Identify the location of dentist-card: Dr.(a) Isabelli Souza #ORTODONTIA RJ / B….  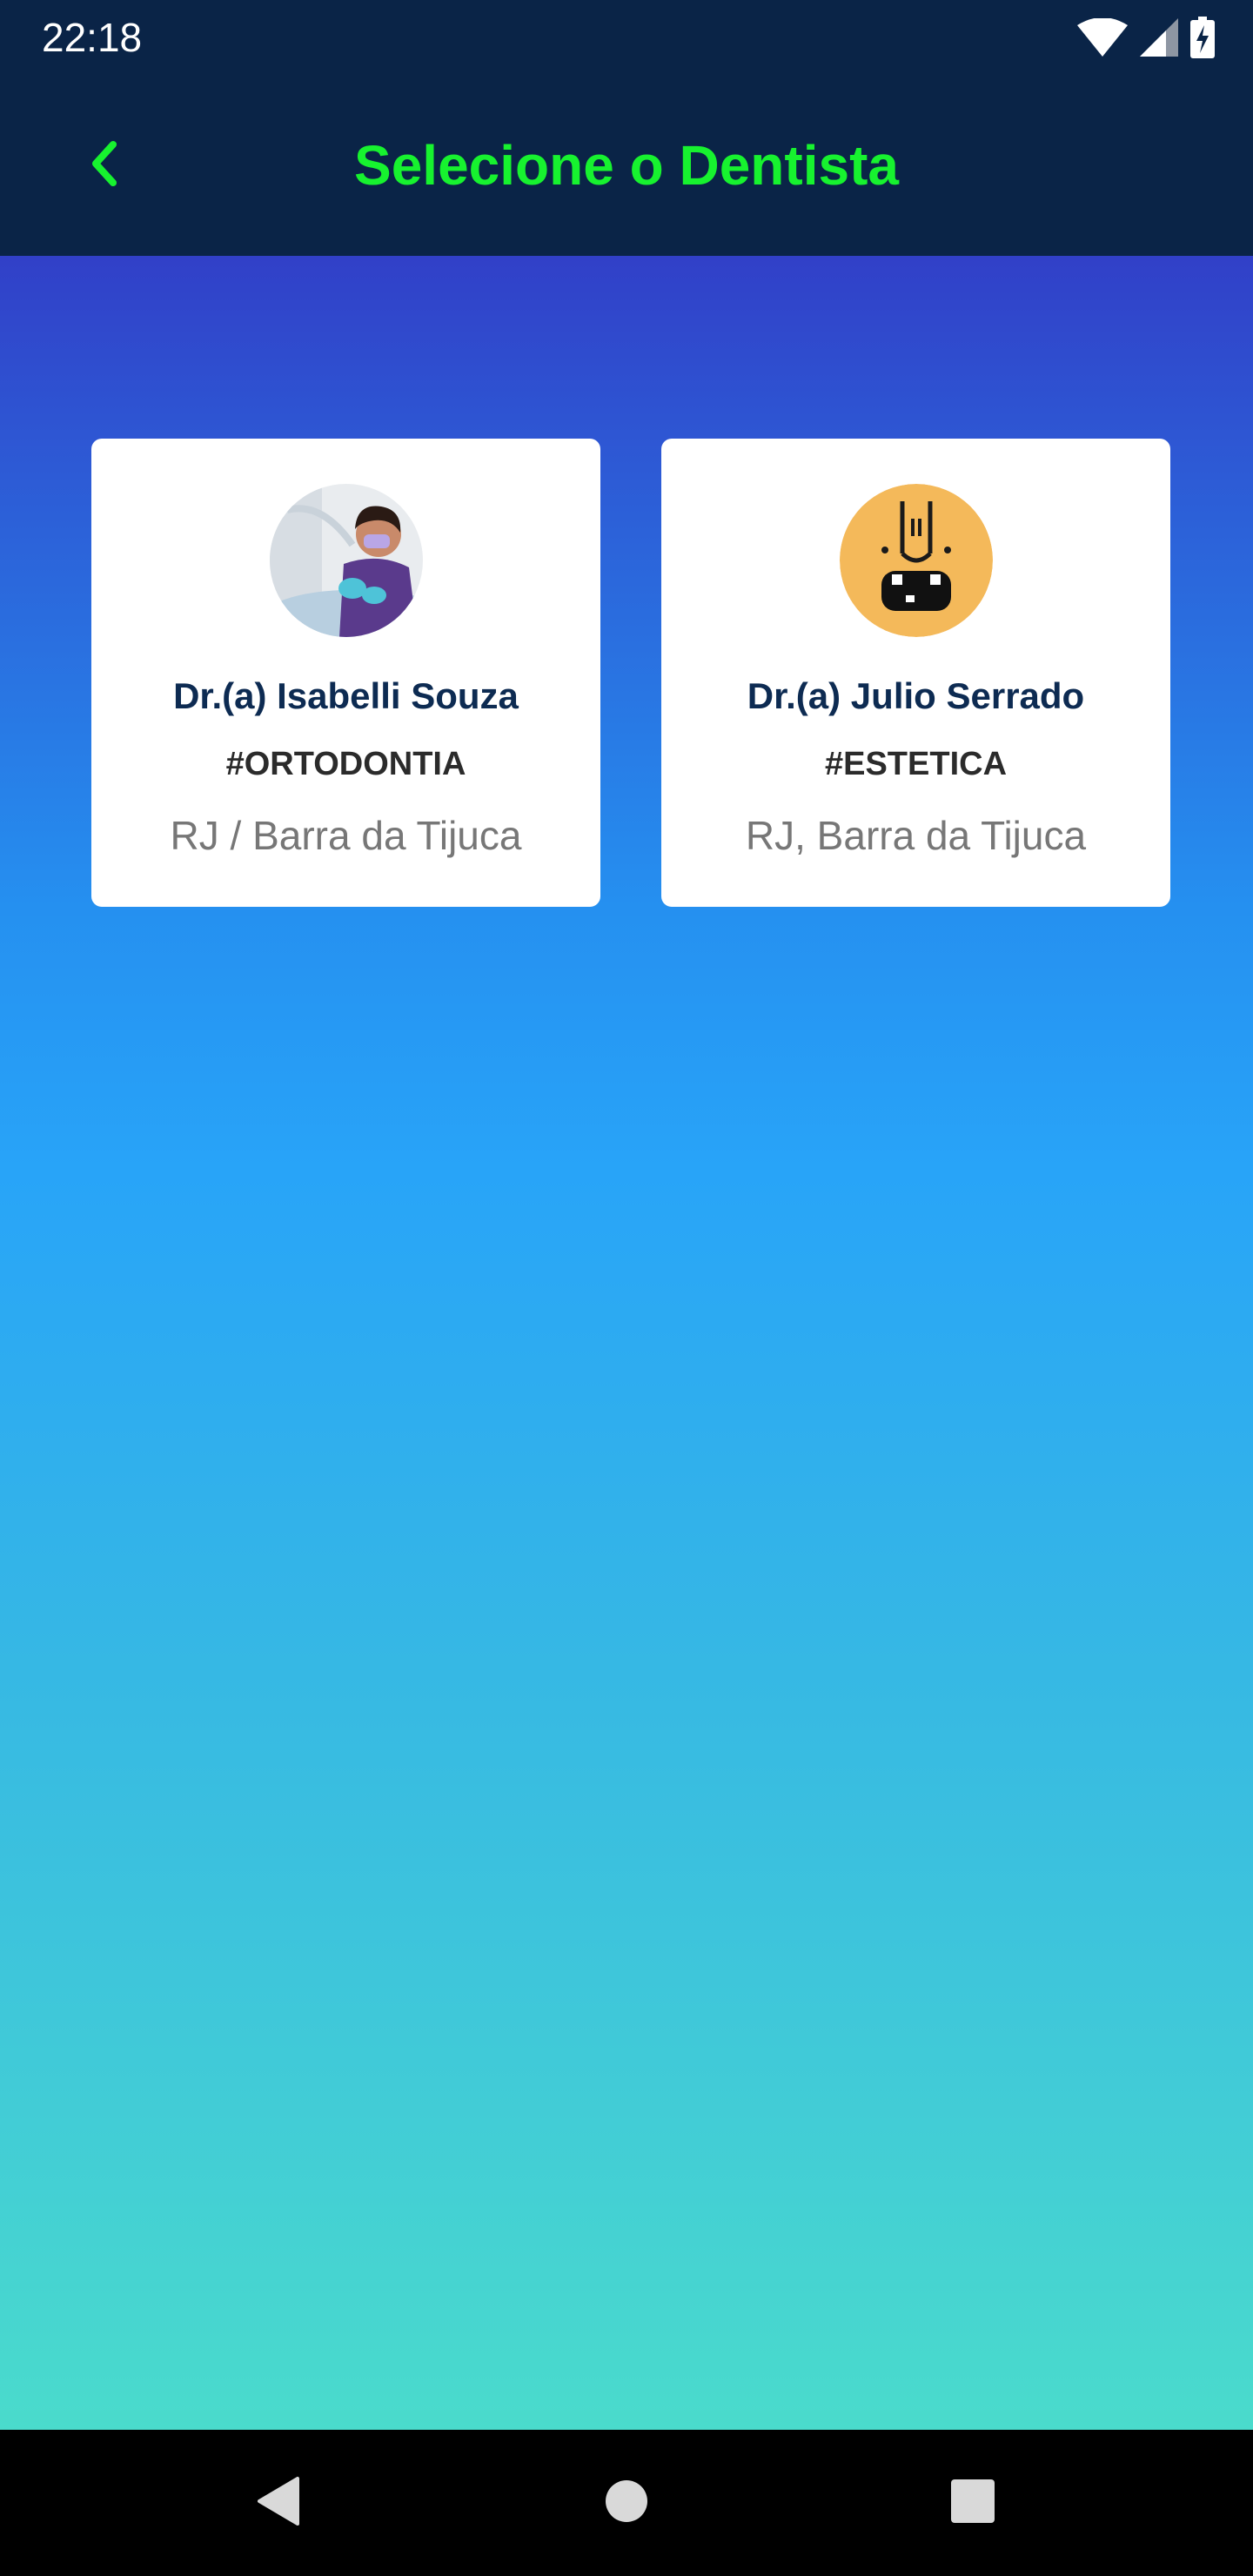
(345, 673).